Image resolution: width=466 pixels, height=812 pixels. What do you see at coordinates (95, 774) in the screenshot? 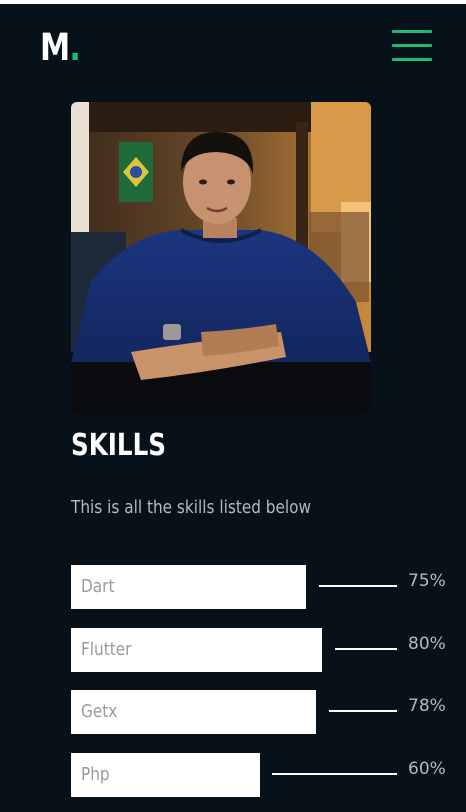
I see `skill-name: Php` at bounding box center [95, 774].